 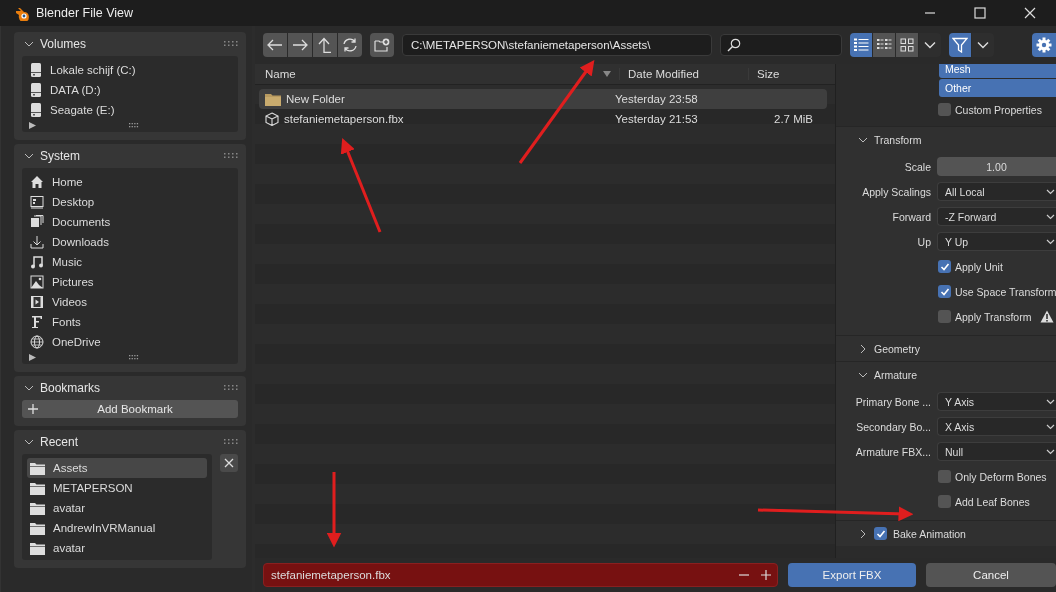 I want to click on place-item: Desktop, so click(x=130, y=202).